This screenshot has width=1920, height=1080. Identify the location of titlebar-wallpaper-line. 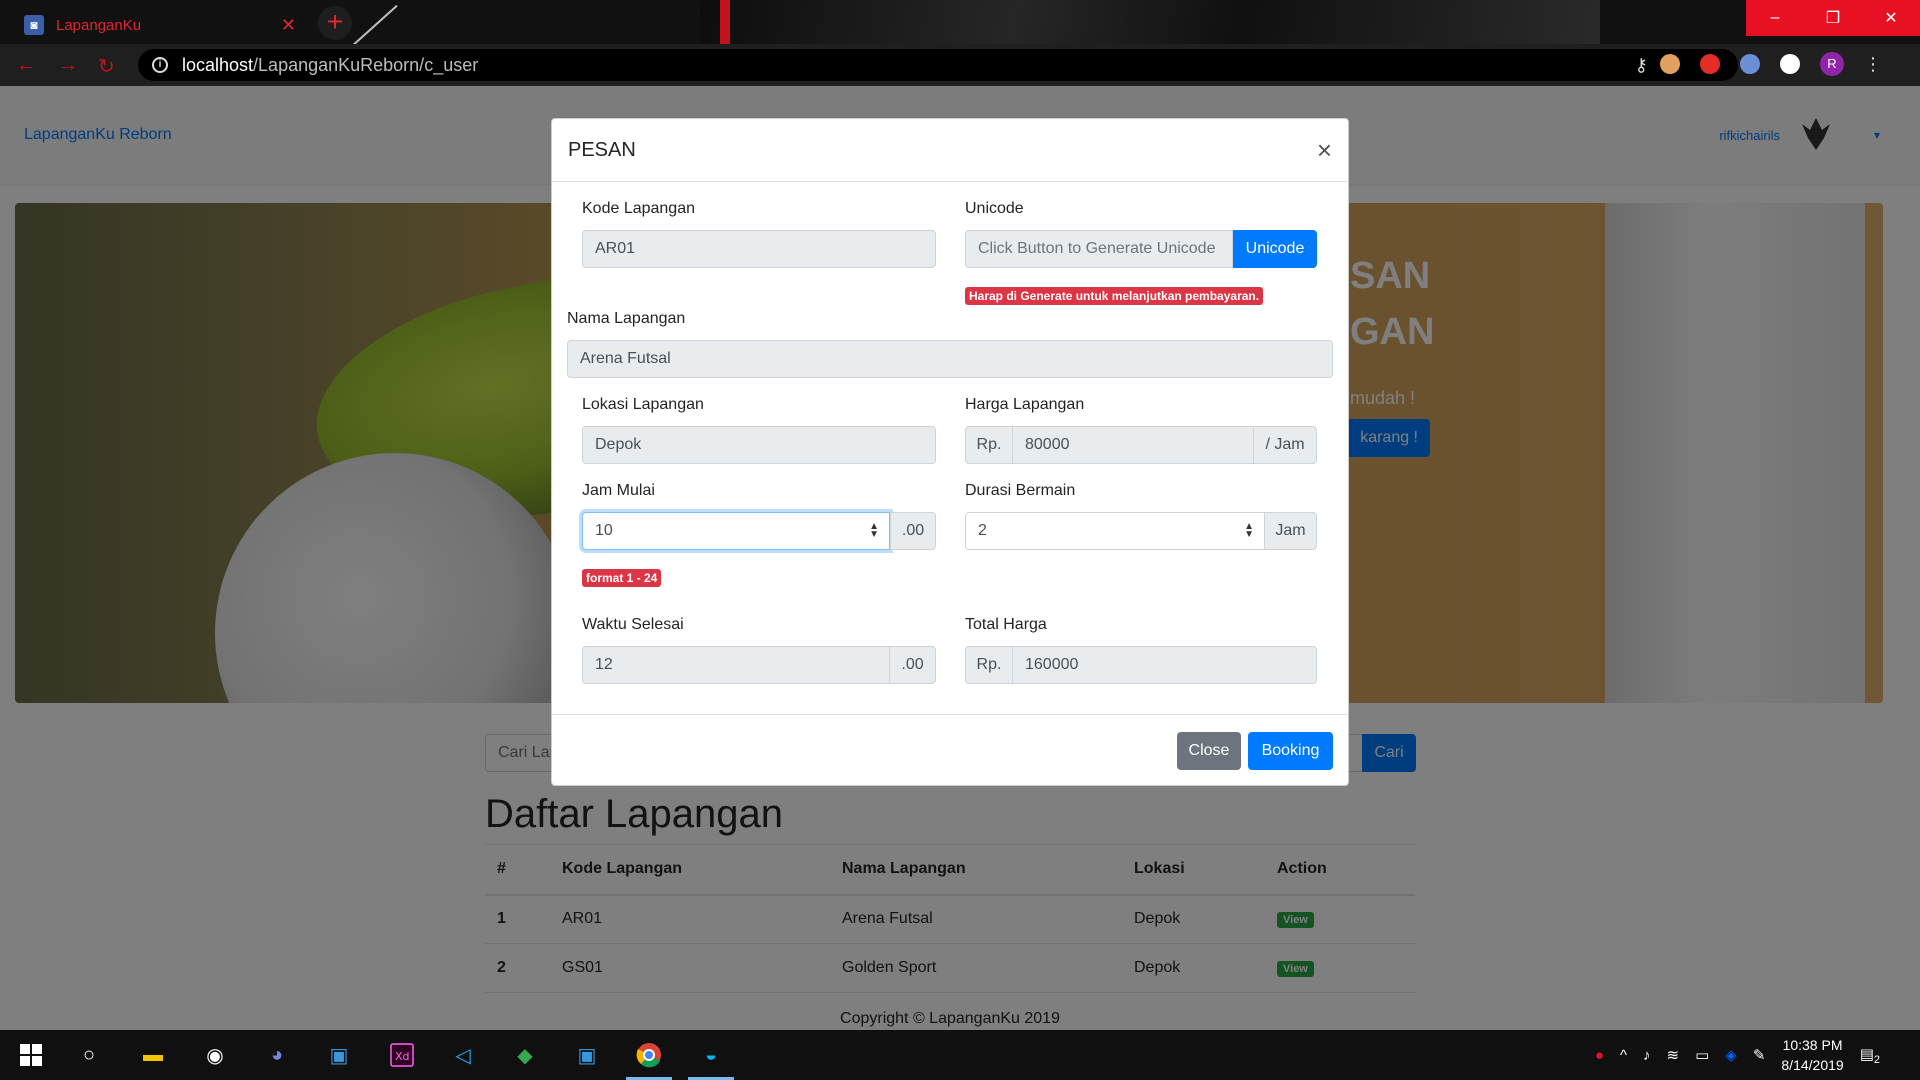
(371, 24).